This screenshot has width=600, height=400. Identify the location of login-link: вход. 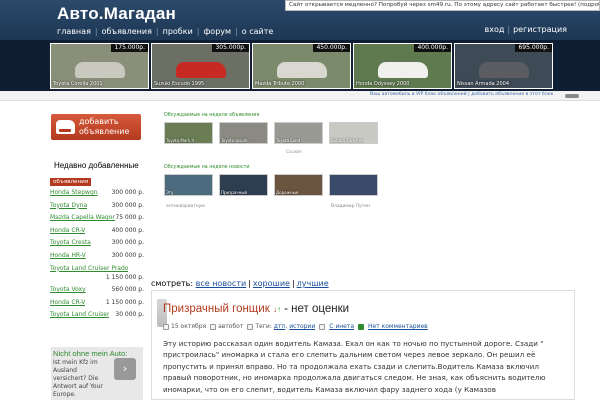
(495, 29).